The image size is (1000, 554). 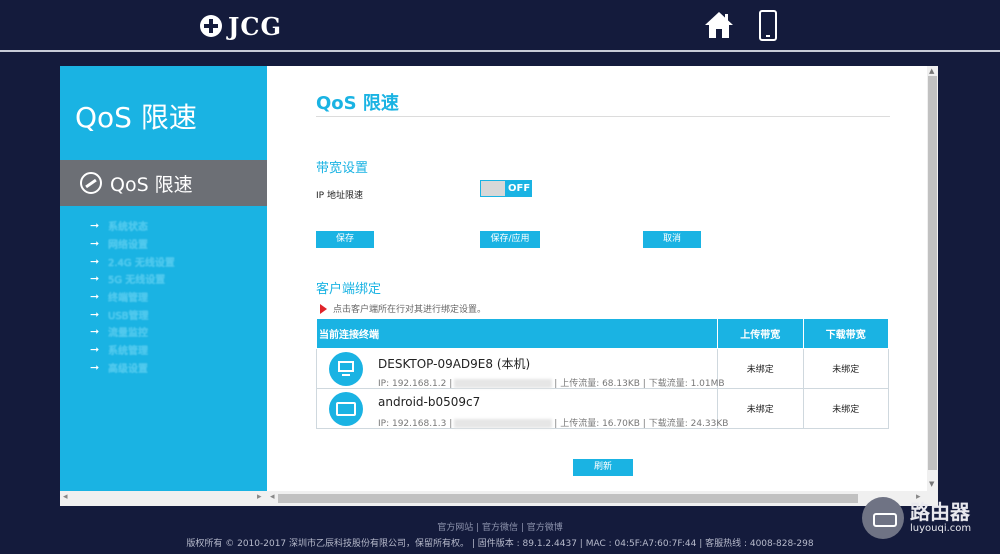 I want to click on col-header-download: 下载带宽, so click(x=845, y=333).